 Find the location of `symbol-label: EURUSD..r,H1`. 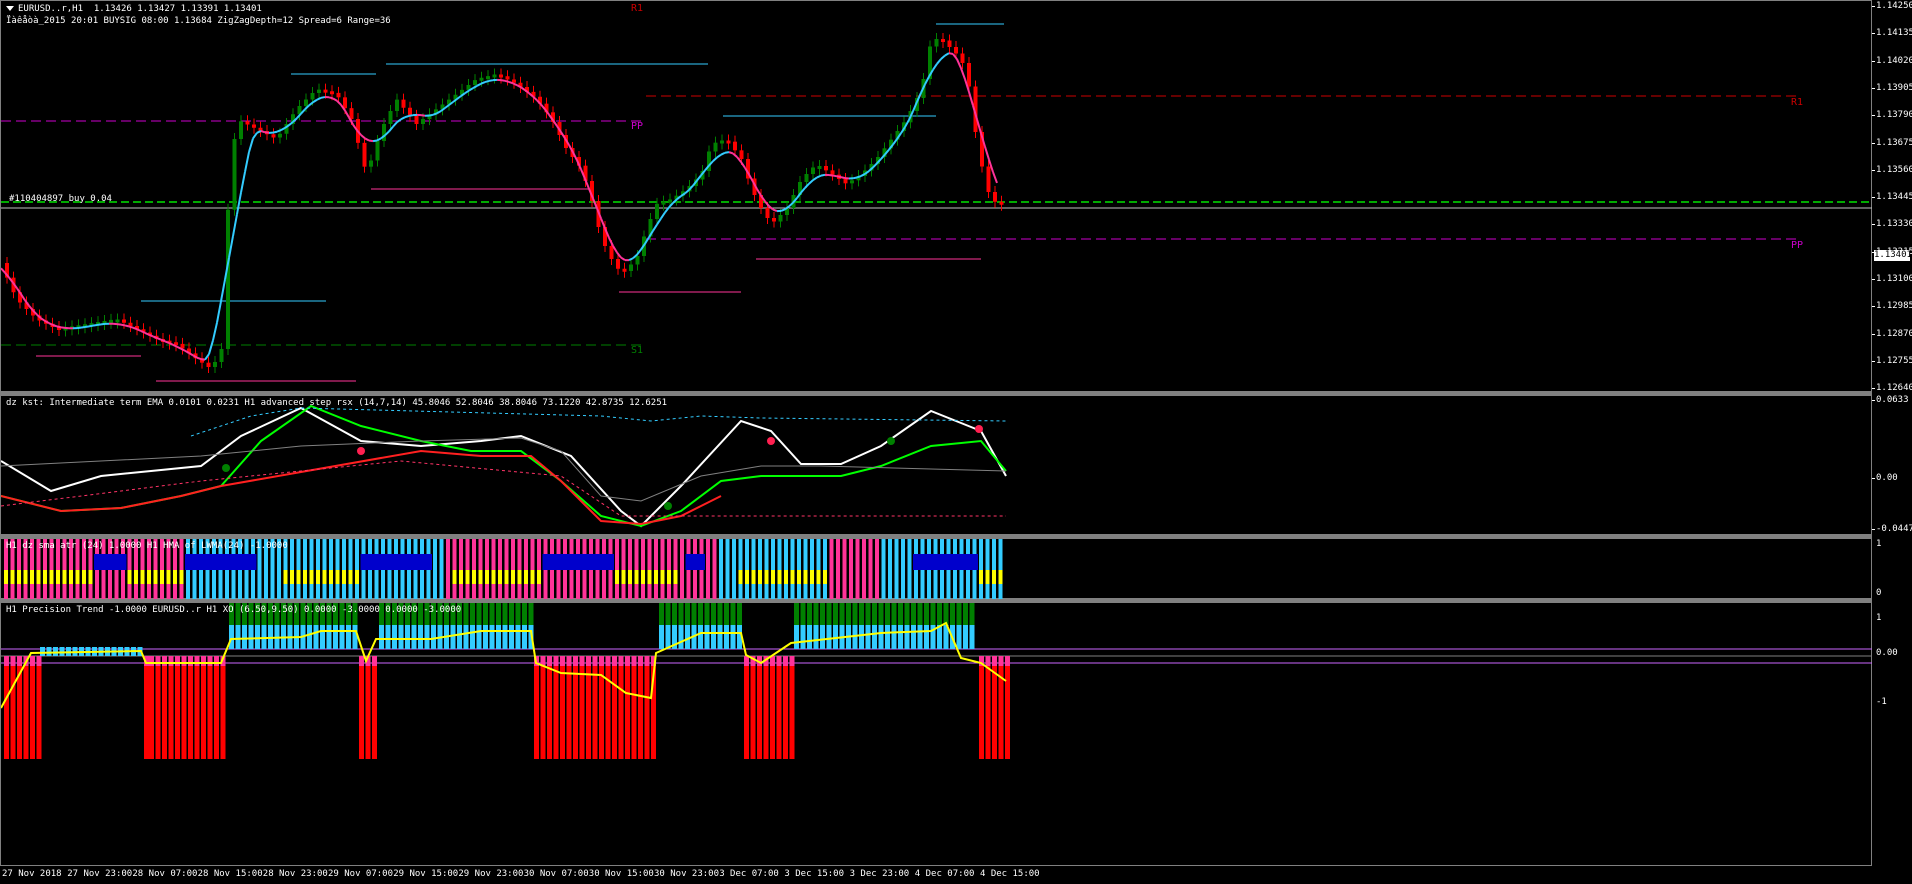

symbol-label: EURUSD..r,H1 is located at coordinates (51, 9).